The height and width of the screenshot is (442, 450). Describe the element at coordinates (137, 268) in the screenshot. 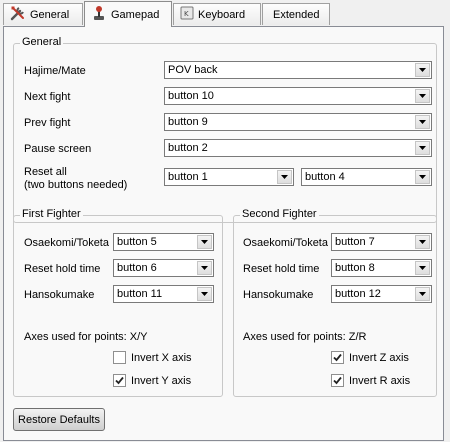

I see `first-reset-hold-value: button 6` at that location.